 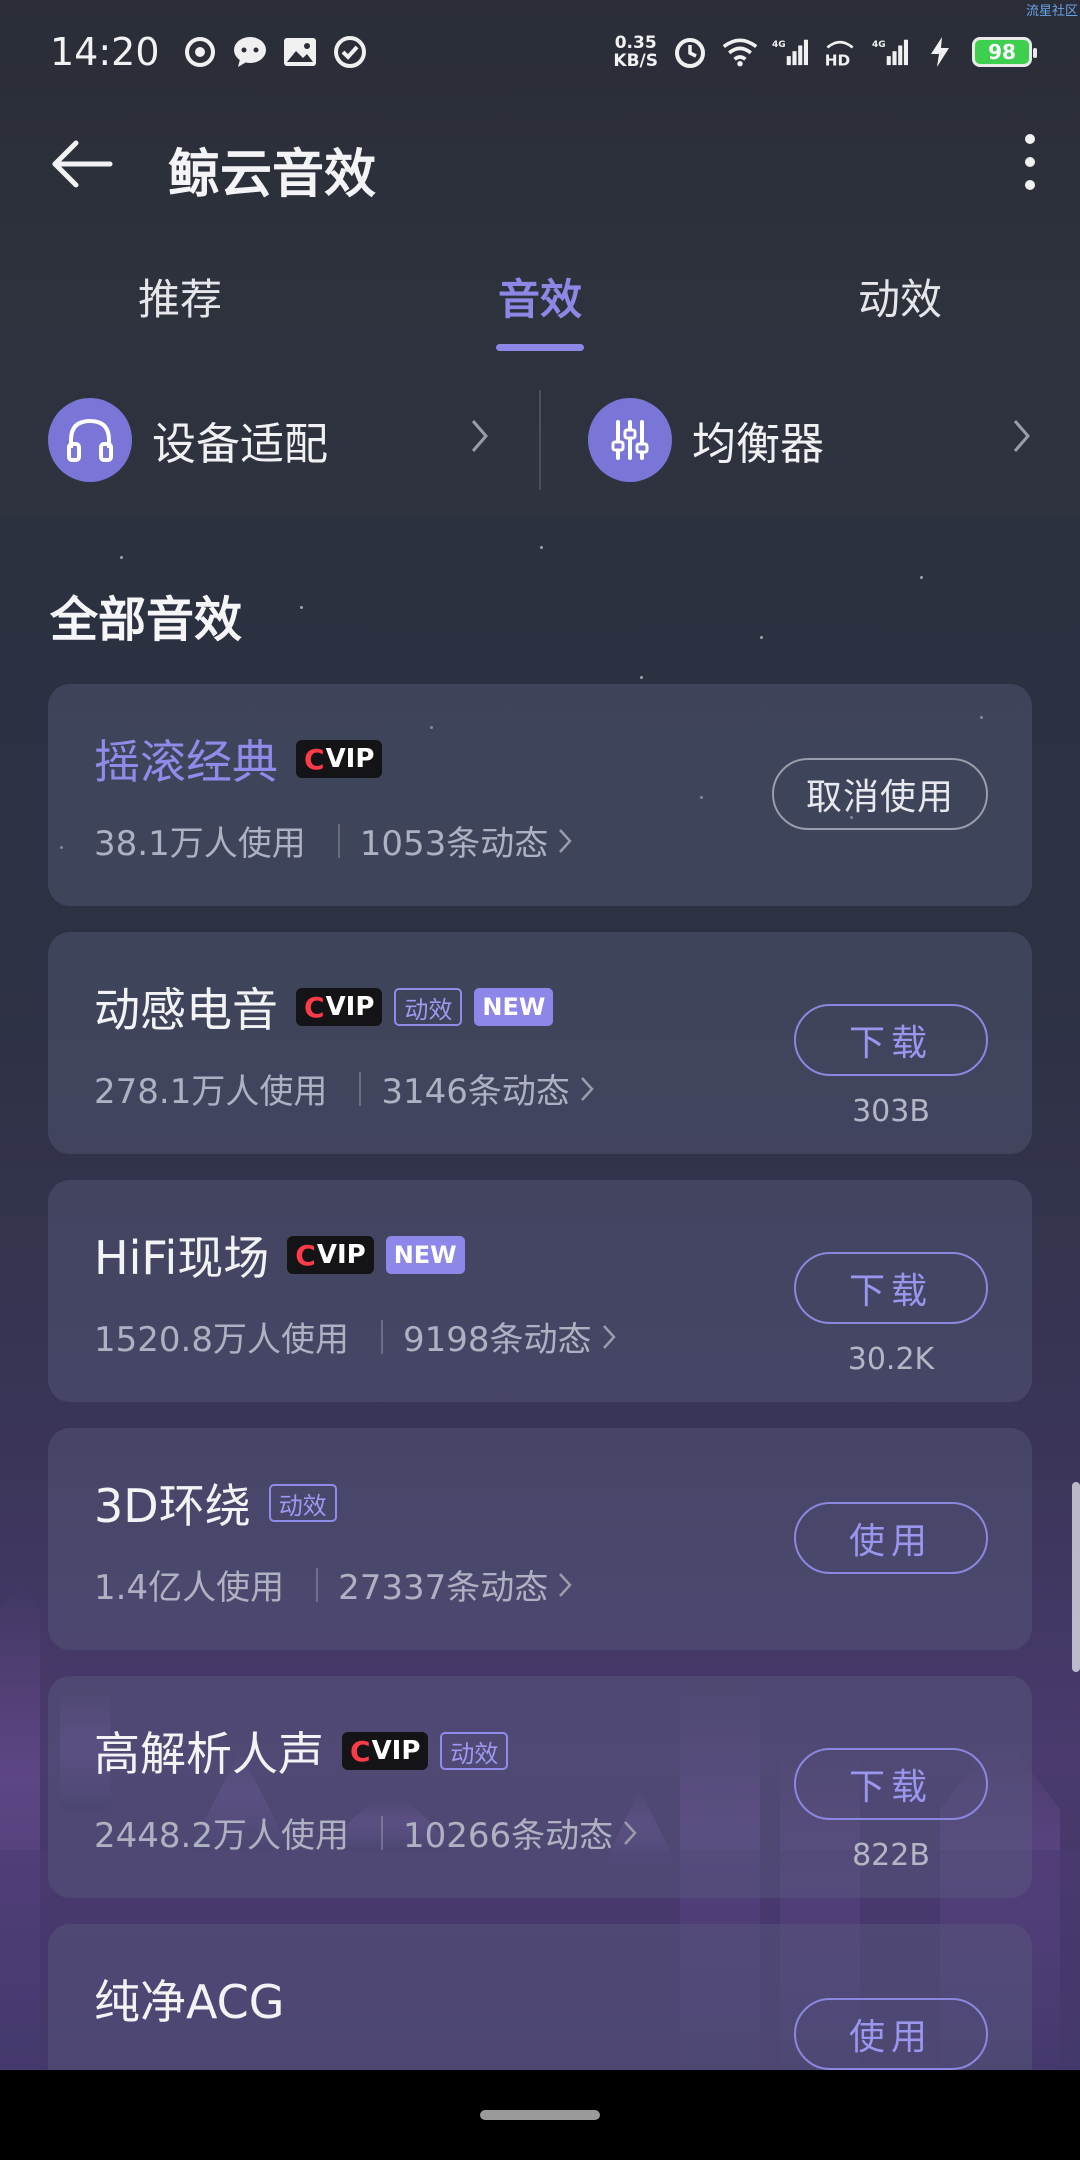 What do you see at coordinates (146, 620) in the screenshot?
I see `section-title: 全部音效` at bounding box center [146, 620].